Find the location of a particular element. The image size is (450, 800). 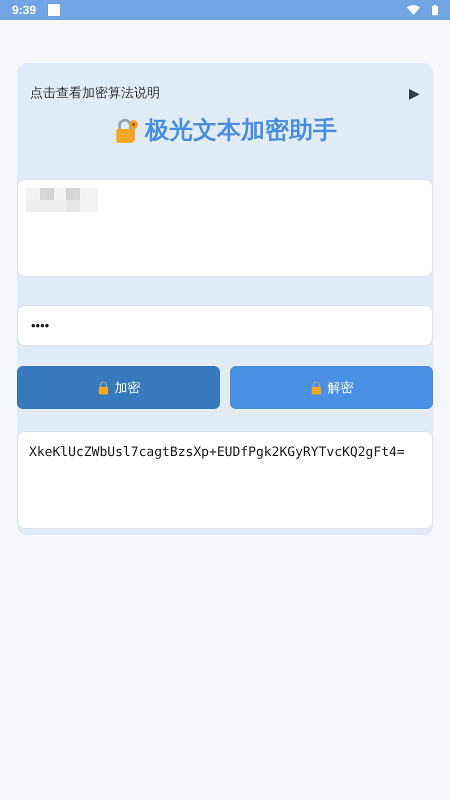

battery-icon is located at coordinates (435, 10).